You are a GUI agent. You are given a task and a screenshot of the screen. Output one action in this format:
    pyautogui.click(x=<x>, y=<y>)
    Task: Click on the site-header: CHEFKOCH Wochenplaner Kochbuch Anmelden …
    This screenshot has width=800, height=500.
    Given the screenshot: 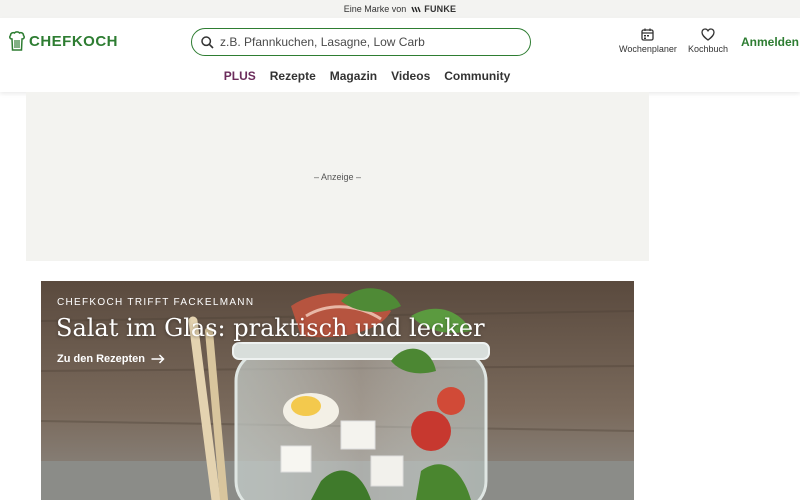 What is the action you would take?
    pyautogui.click(x=400, y=55)
    